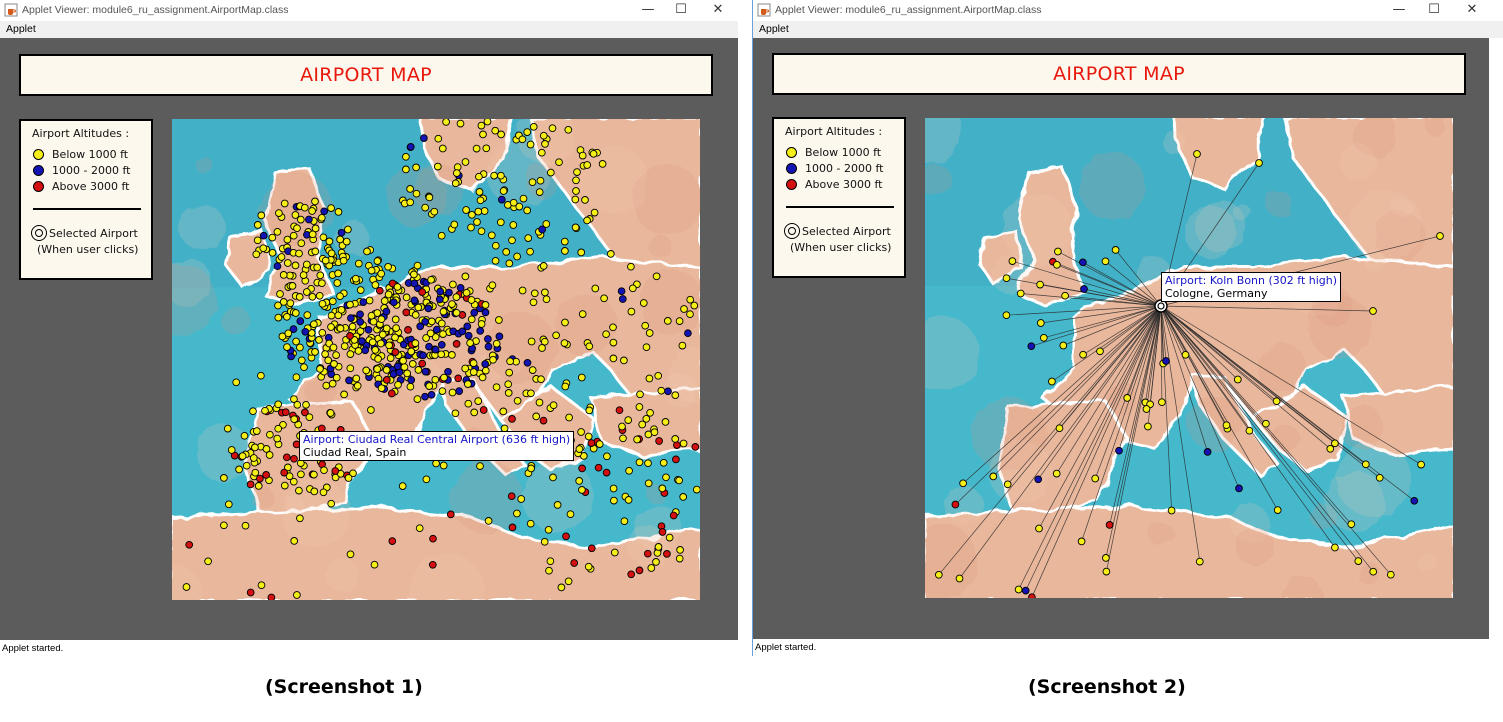 The width and height of the screenshot is (1503, 722). Describe the element at coordinates (1434, 10) in the screenshot. I see `maximize-button: ☐` at that location.